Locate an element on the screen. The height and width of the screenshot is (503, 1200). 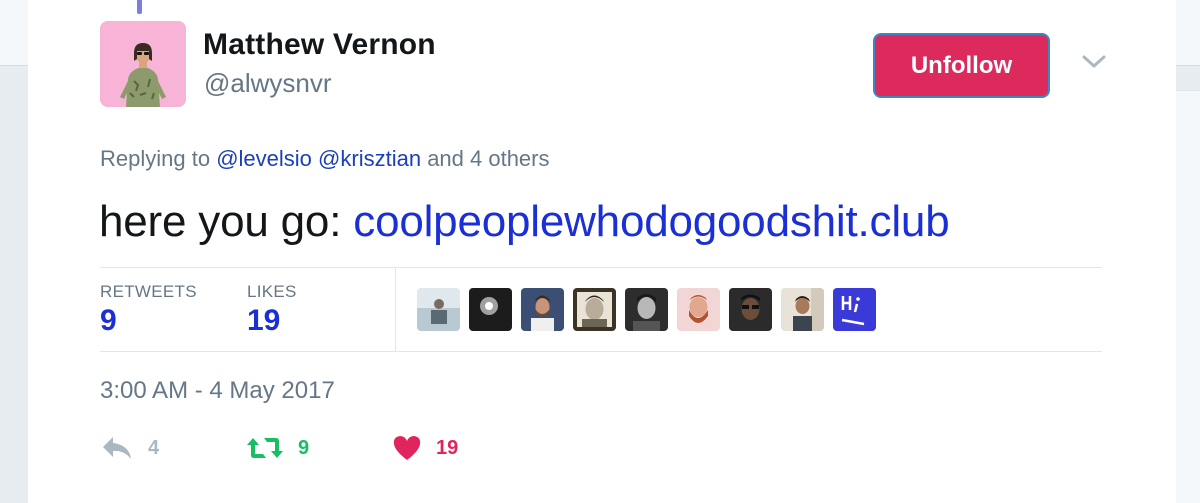
likers-avatars is located at coordinates (646, 309).